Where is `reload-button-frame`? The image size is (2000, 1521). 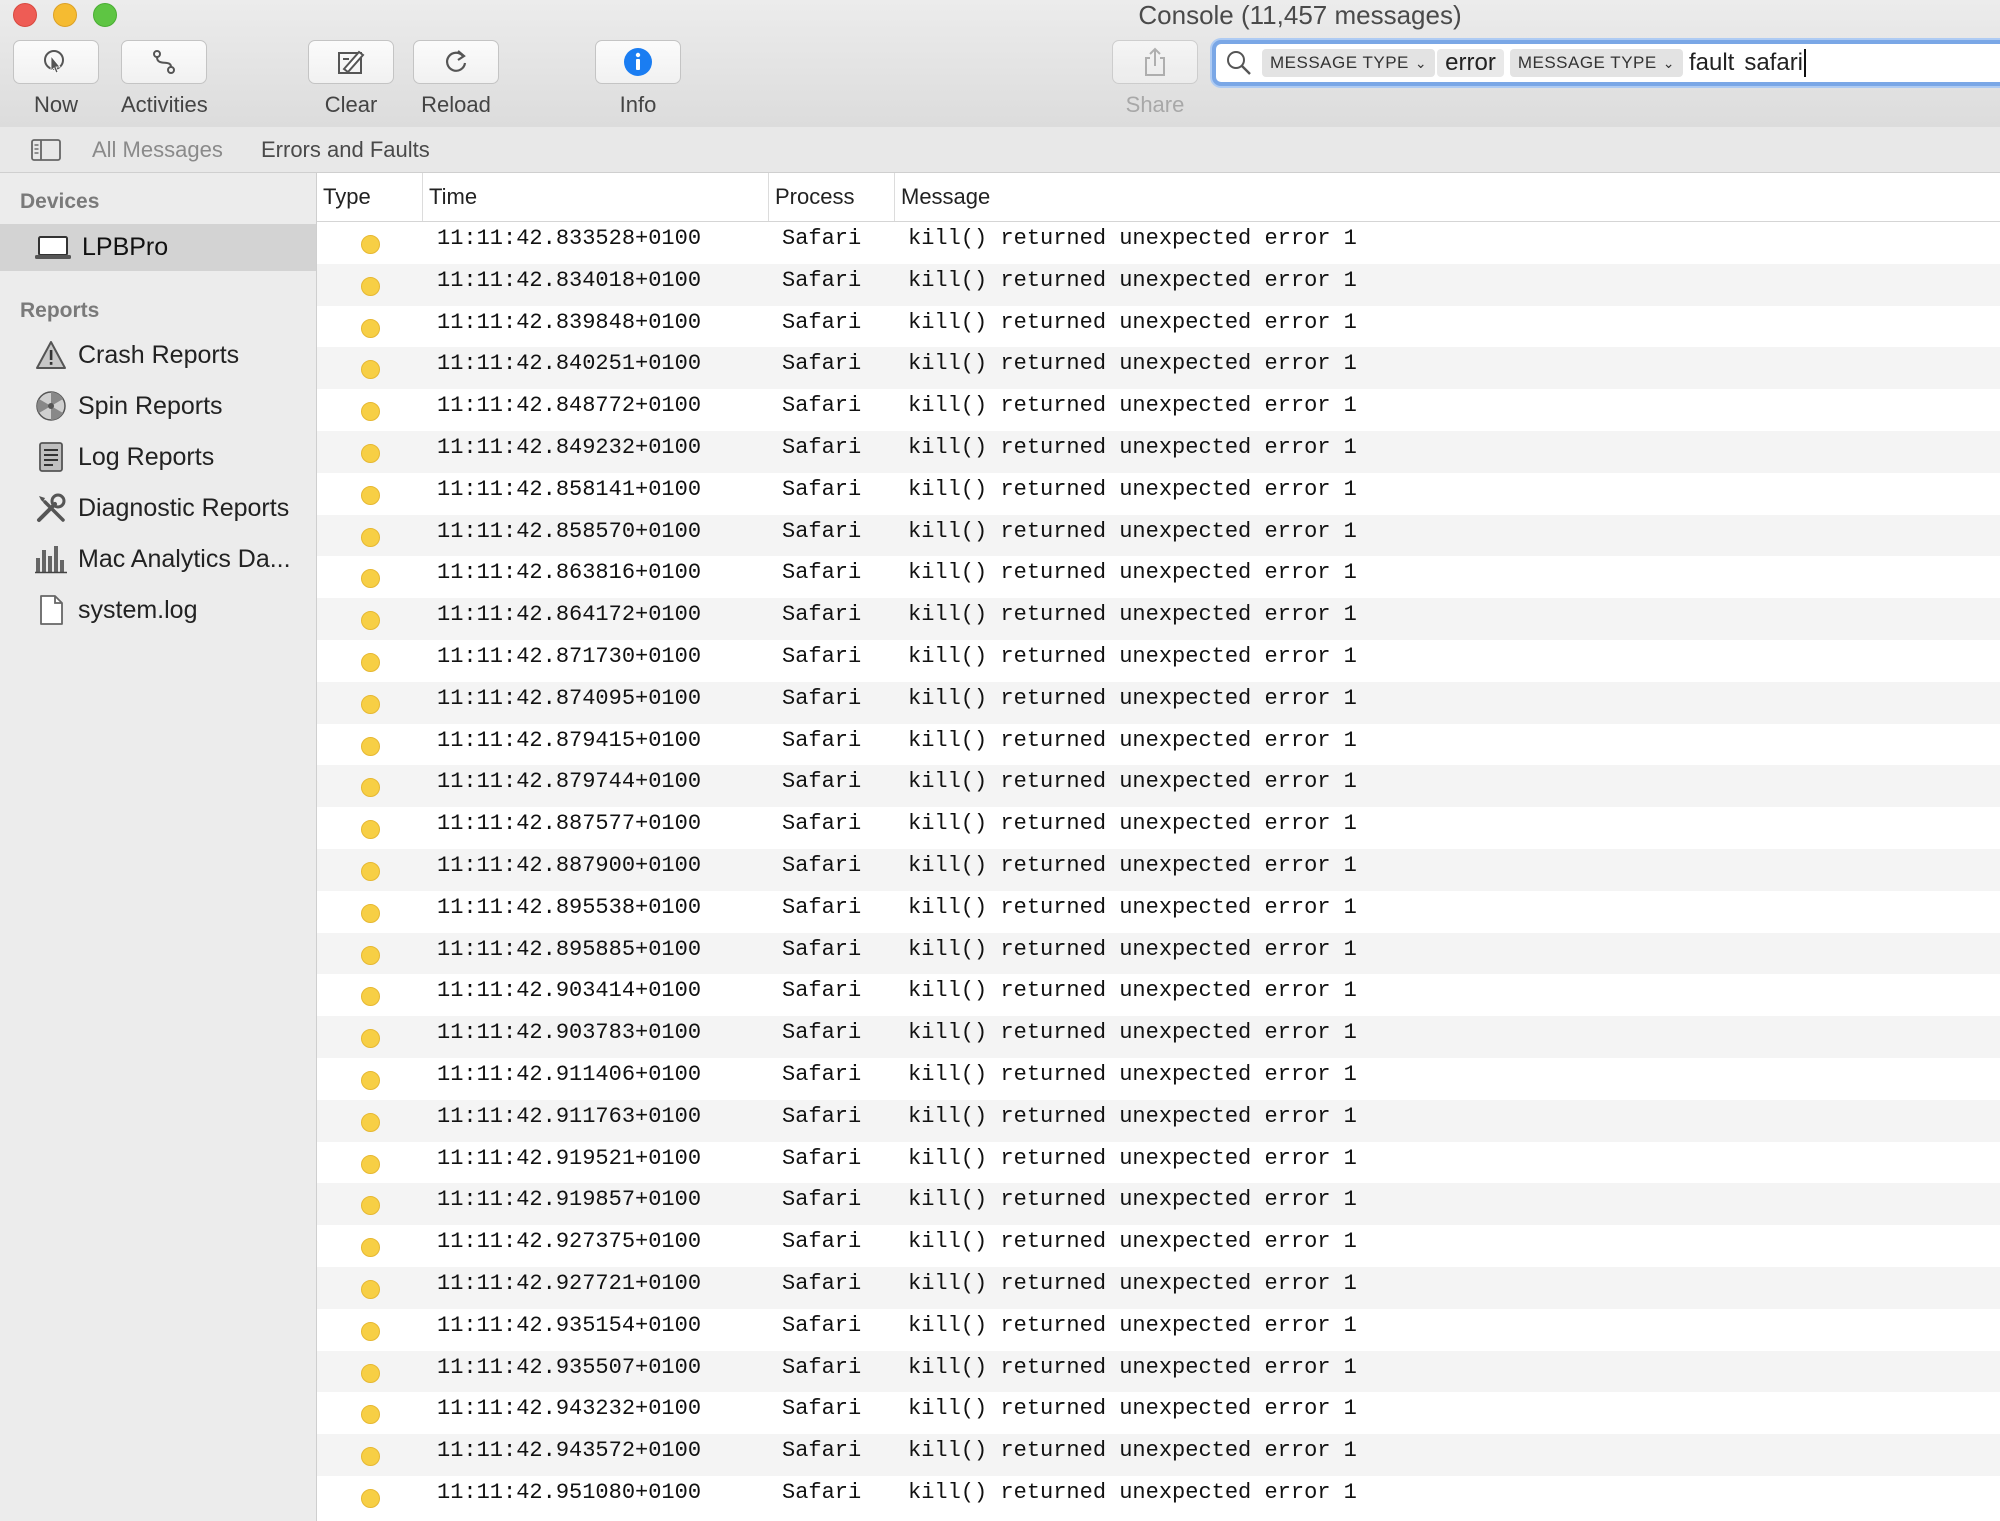
reload-button-frame is located at coordinates (456, 62).